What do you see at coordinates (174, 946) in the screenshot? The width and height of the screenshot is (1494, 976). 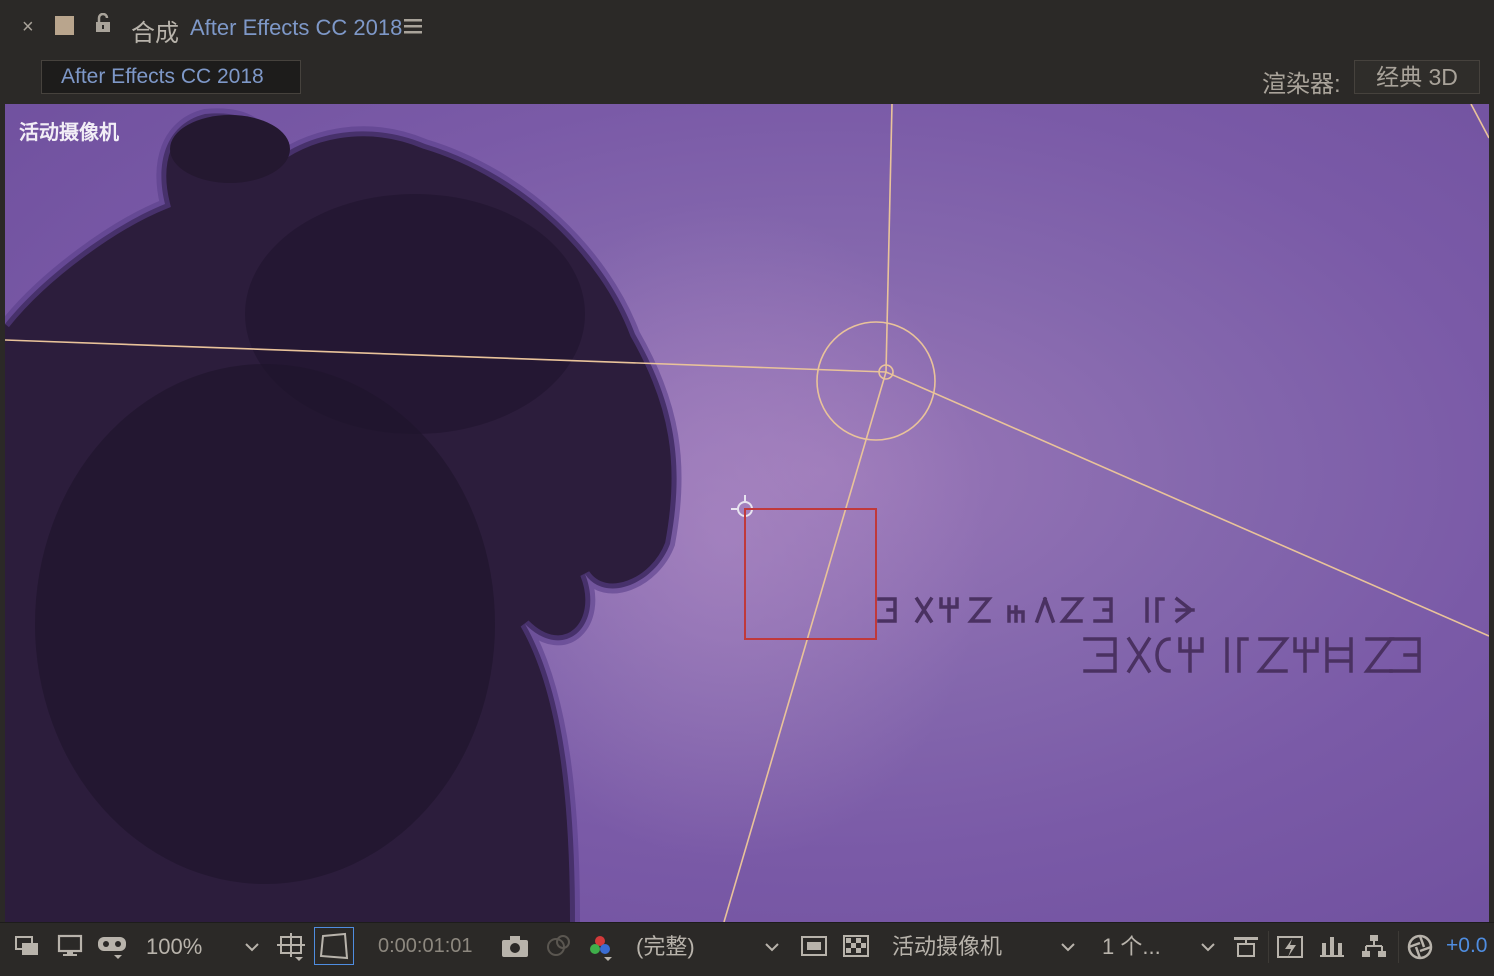 I see `zoom-value: 100%` at bounding box center [174, 946].